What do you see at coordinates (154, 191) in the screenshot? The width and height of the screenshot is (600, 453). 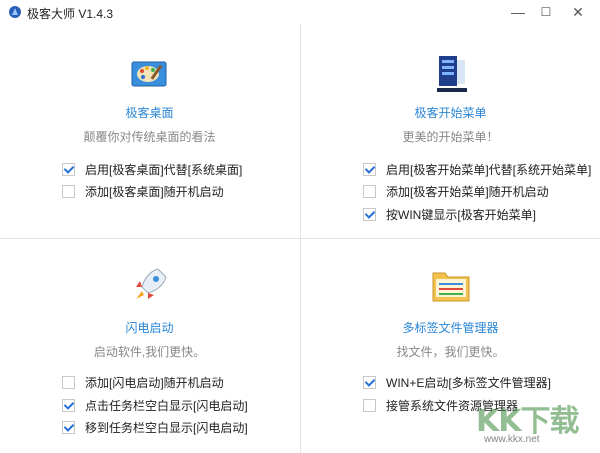 I see `option-label: 添加[极客桌面]随开机启动` at bounding box center [154, 191].